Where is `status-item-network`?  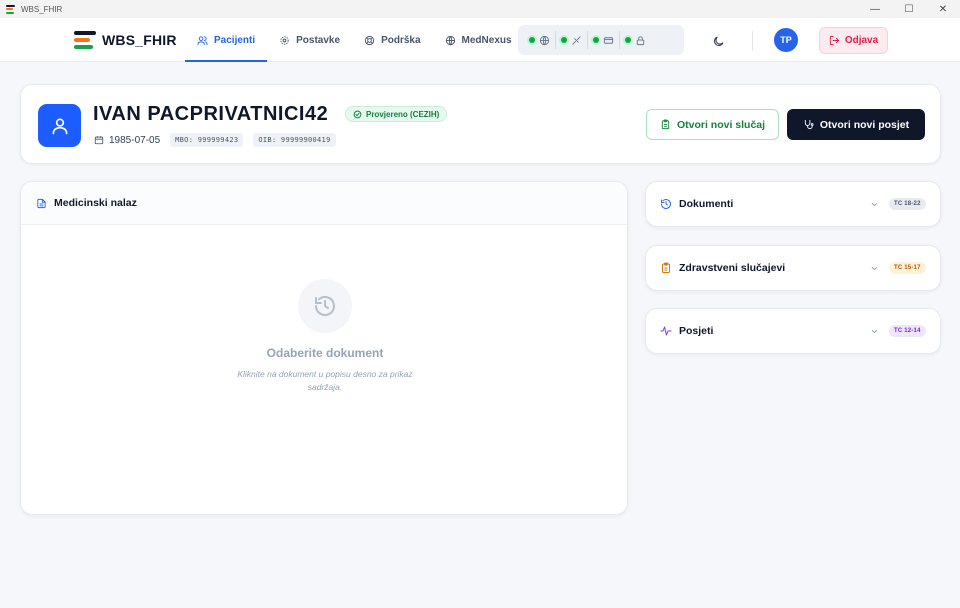
status-item-network is located at coordinates (539, 40).